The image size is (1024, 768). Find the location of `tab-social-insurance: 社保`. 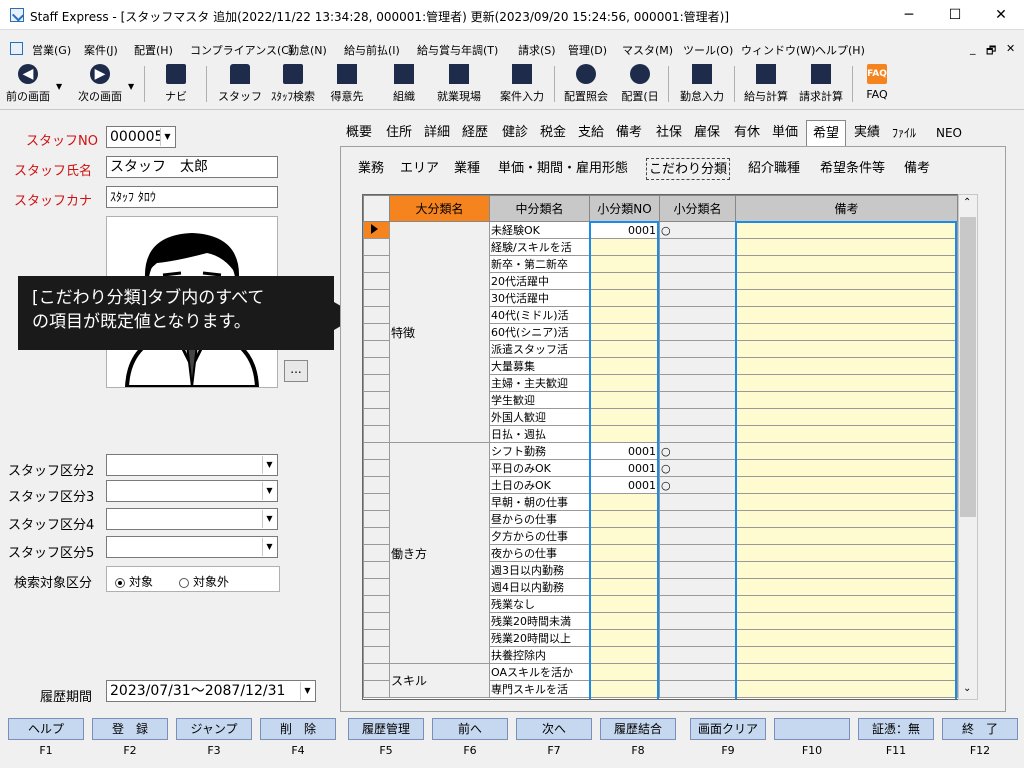

tab-social-insurance: 社保 is located at coordinates (669, 133).